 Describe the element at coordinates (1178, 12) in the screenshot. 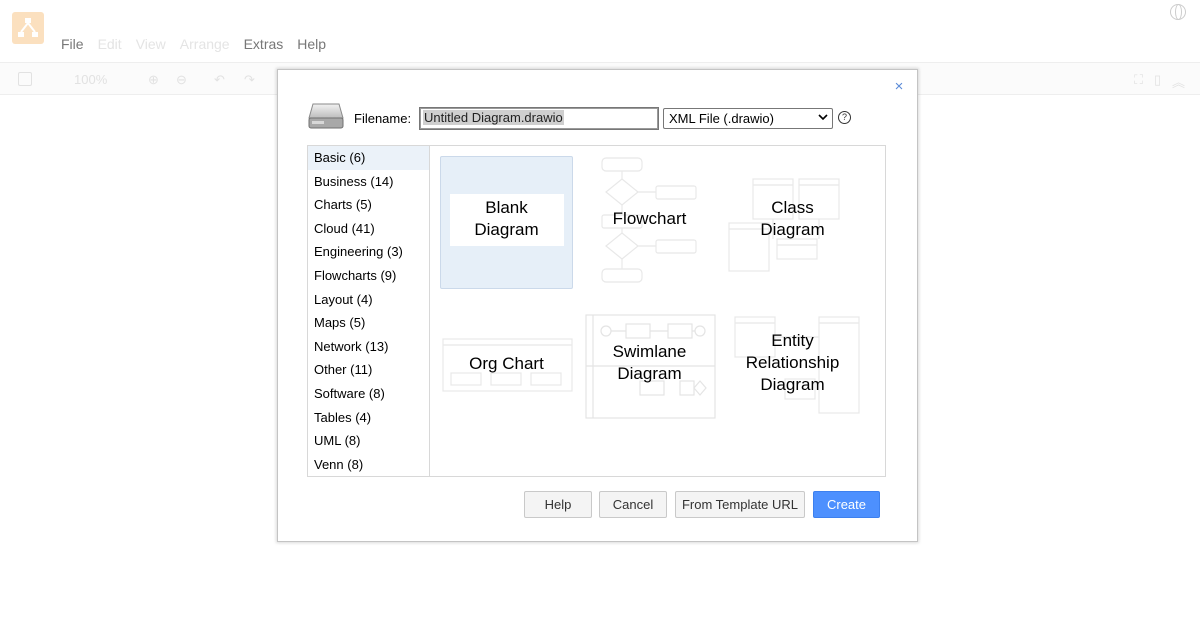

I see `language-globe-icon` at that location.